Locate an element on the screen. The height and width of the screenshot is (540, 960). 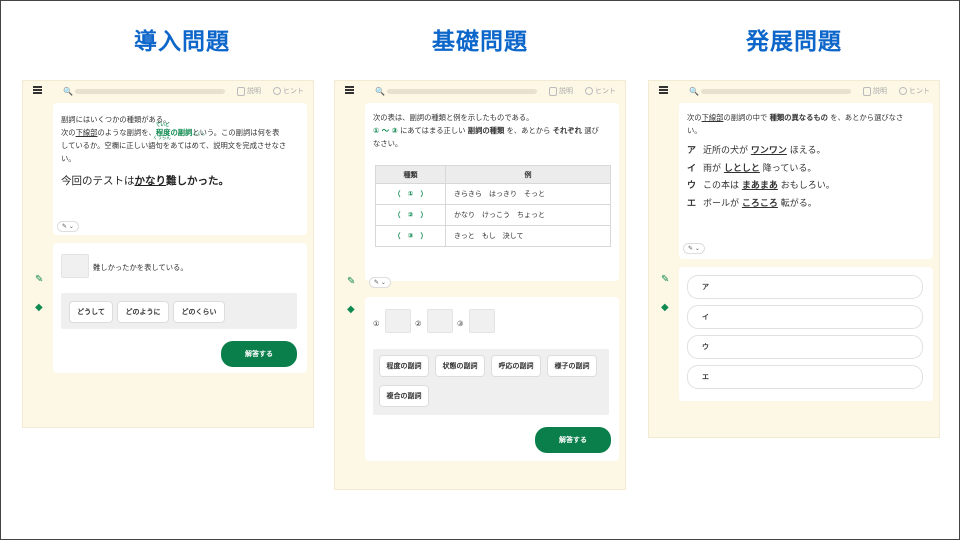
table-cell: （ ① ） is located at coordinates (410, 194).